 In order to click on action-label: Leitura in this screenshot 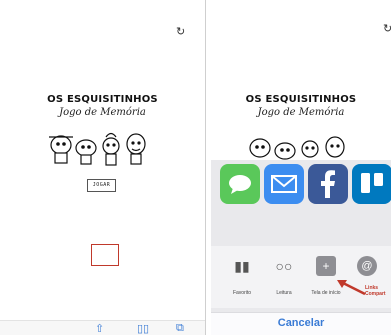, I will do `click(284, 293)`.